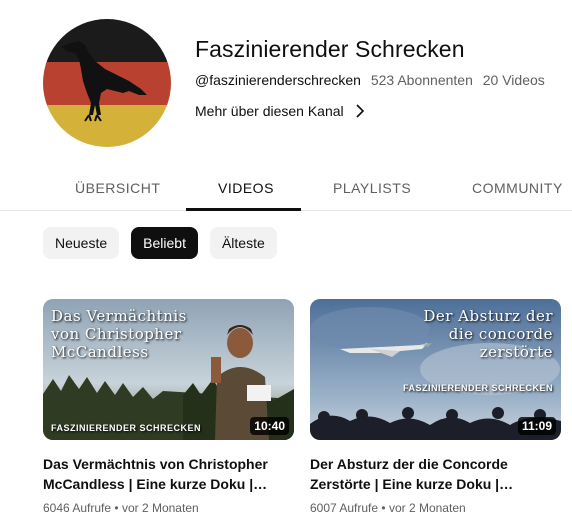 The height and width of the screenshot is (527, 572). What do you see at coordinates (243, 243) in the screenshot?
I see `chip-oldest: Älteste` at bounding box center [243, 243].